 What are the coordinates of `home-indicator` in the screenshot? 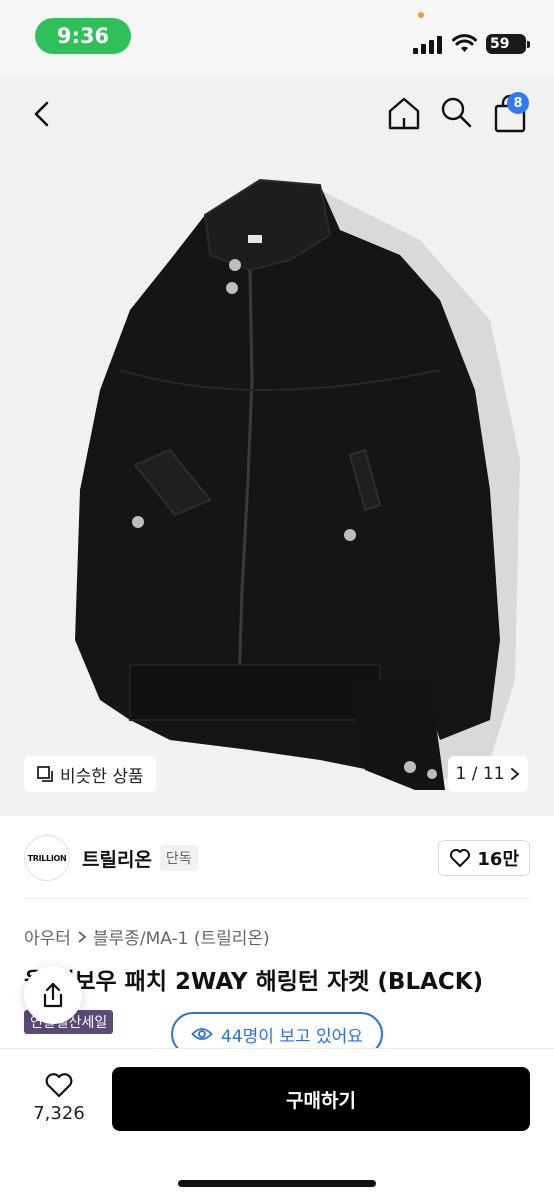 It's located at (277, 1183).